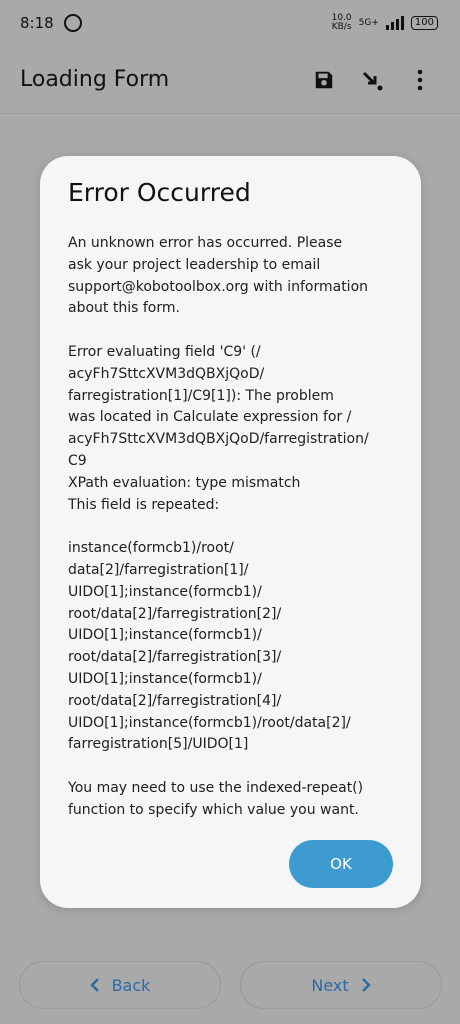 Image resolution: width=460 pixels, height=1024 pixels. What do you see at coordinates (159, 192) in the screenshot?
I see `dialog-title: Error Occurred` at bounding box center [159, 192].